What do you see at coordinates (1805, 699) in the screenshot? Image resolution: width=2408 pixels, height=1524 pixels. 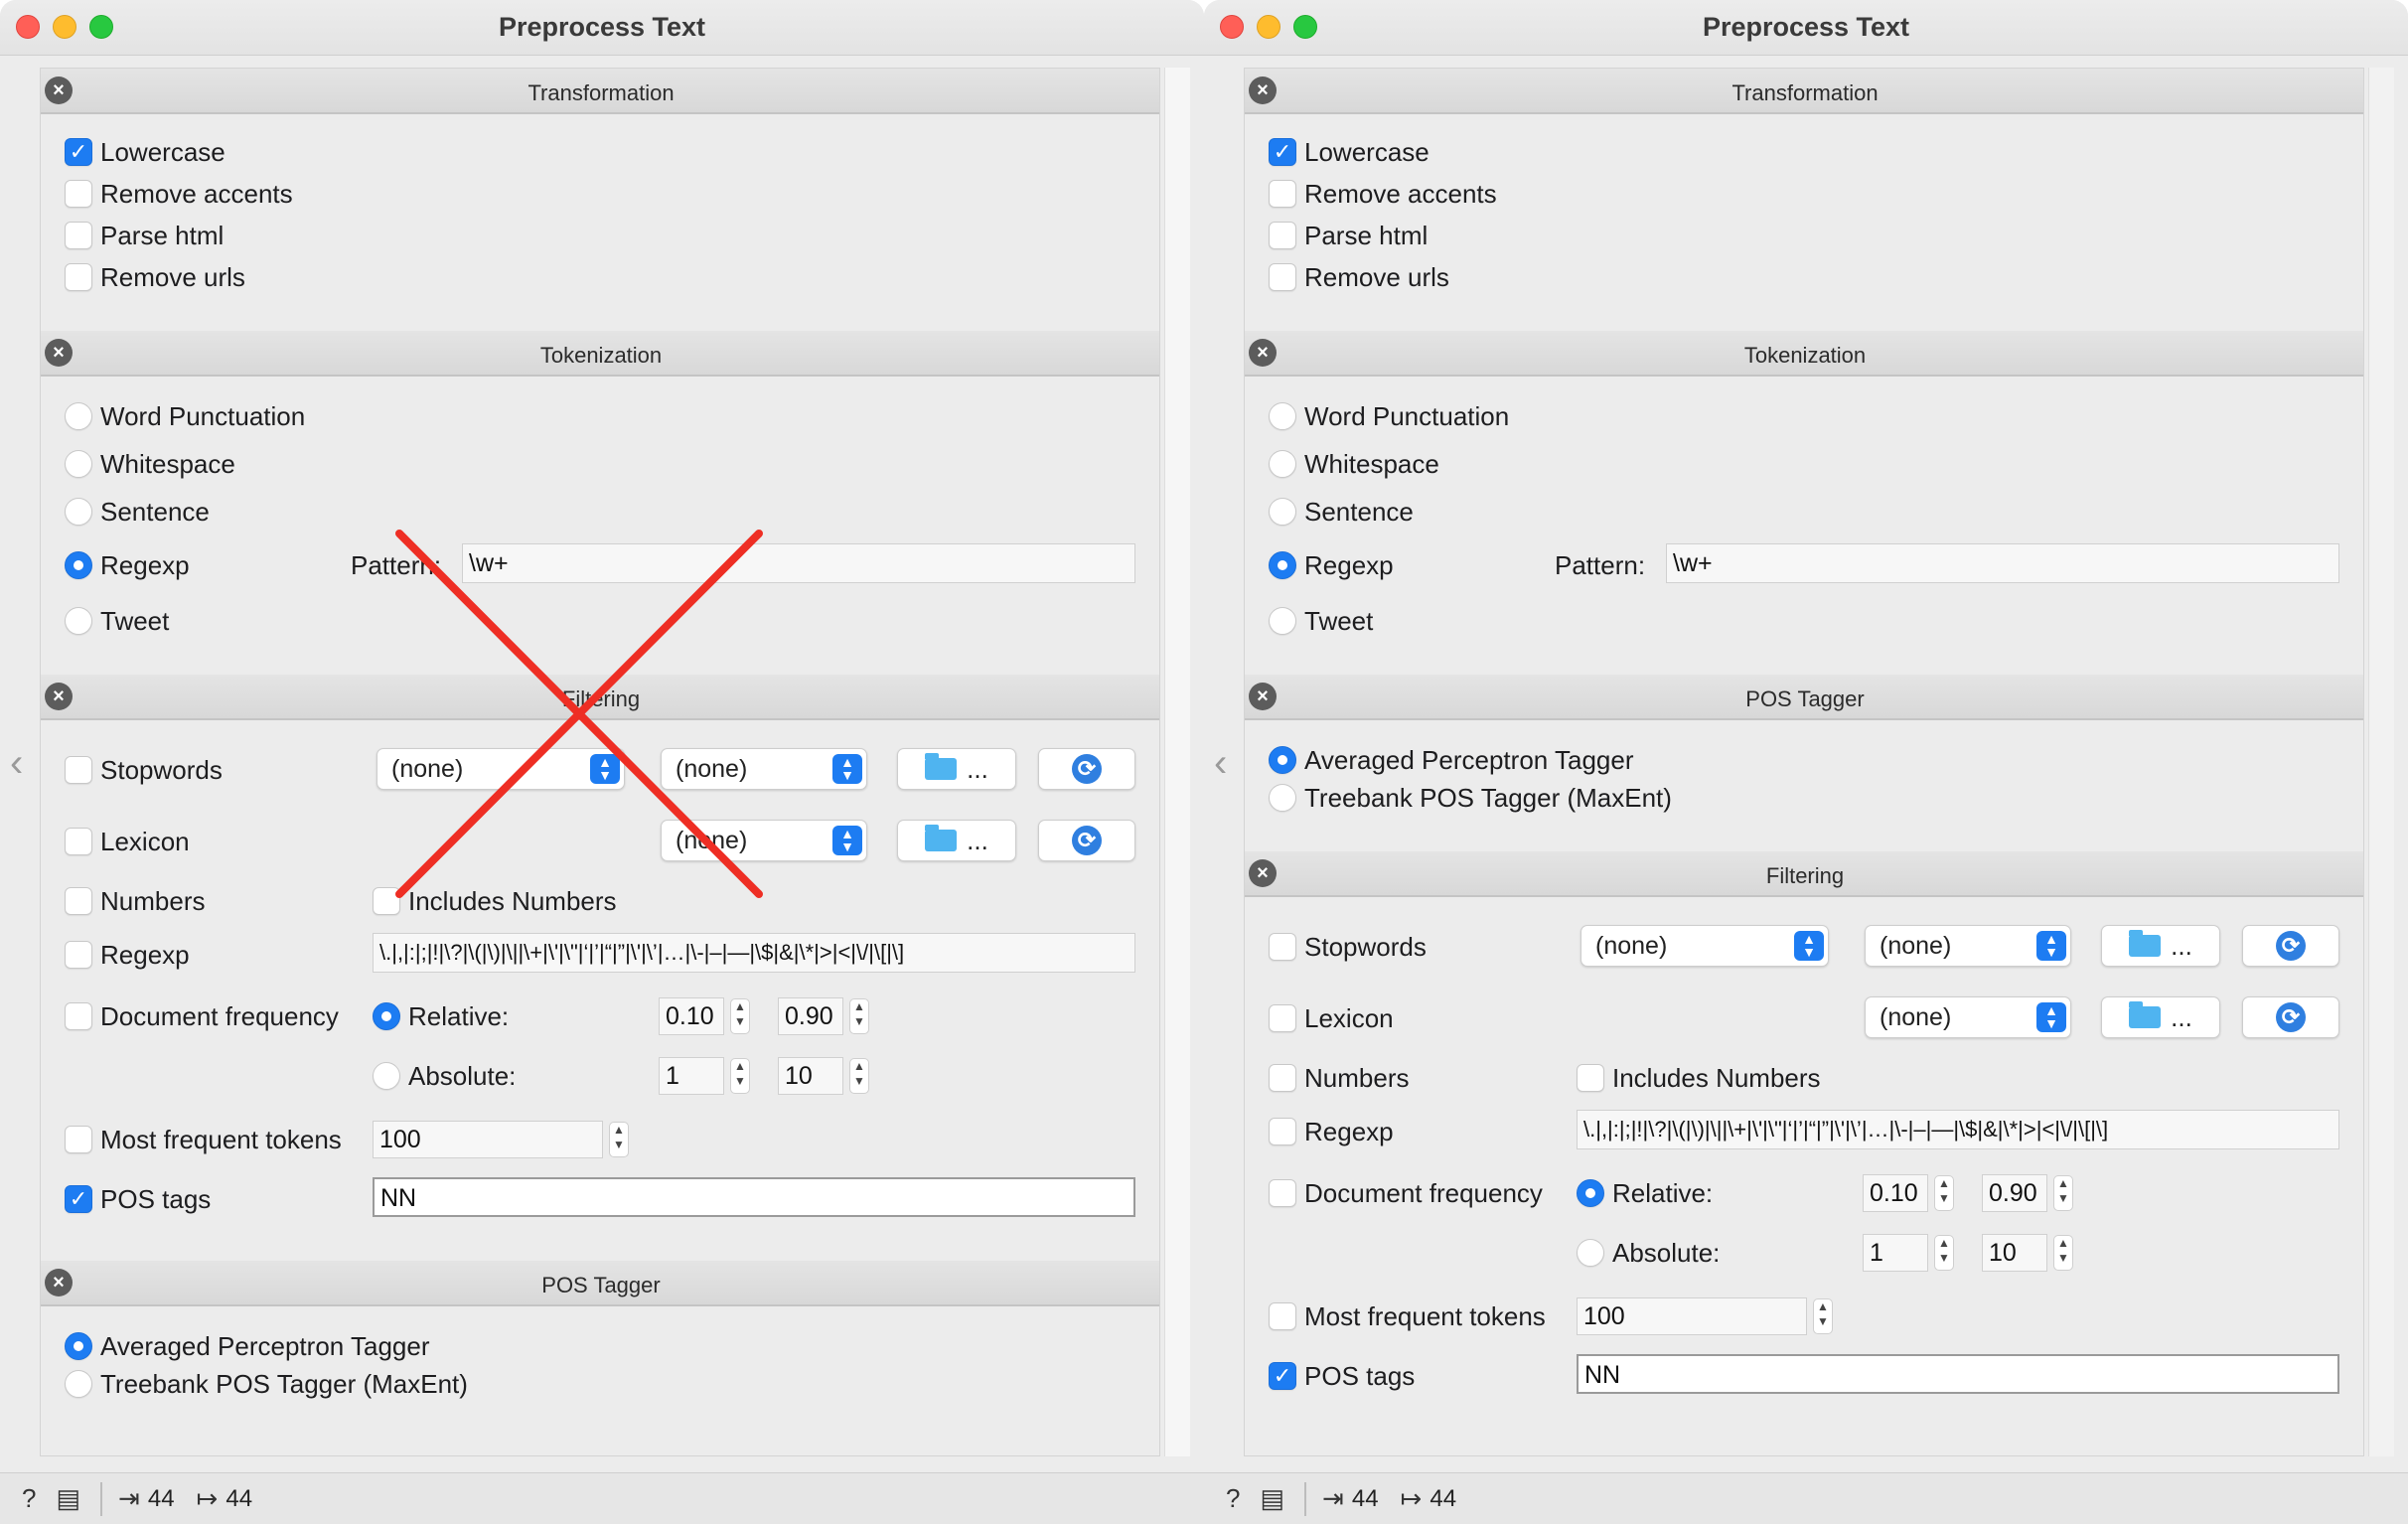 I see `section-title: POS Tagger` at bounding box center [1805, 699].